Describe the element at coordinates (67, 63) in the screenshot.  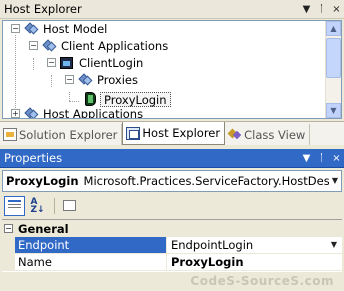
I see `application-icon` at that location.